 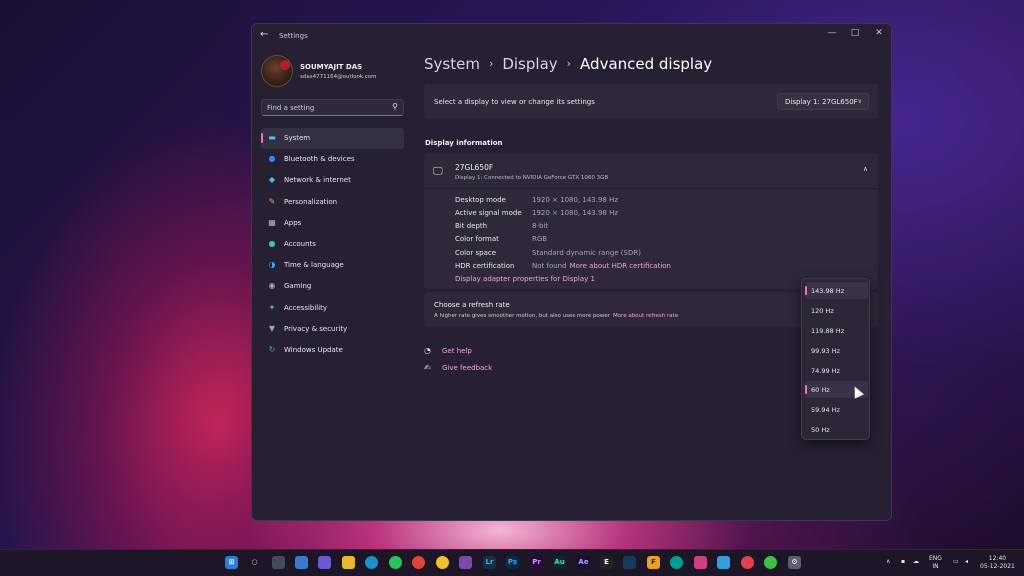 I want to click on search-input: Find a setting ⚲, so click(x=332, y=107).